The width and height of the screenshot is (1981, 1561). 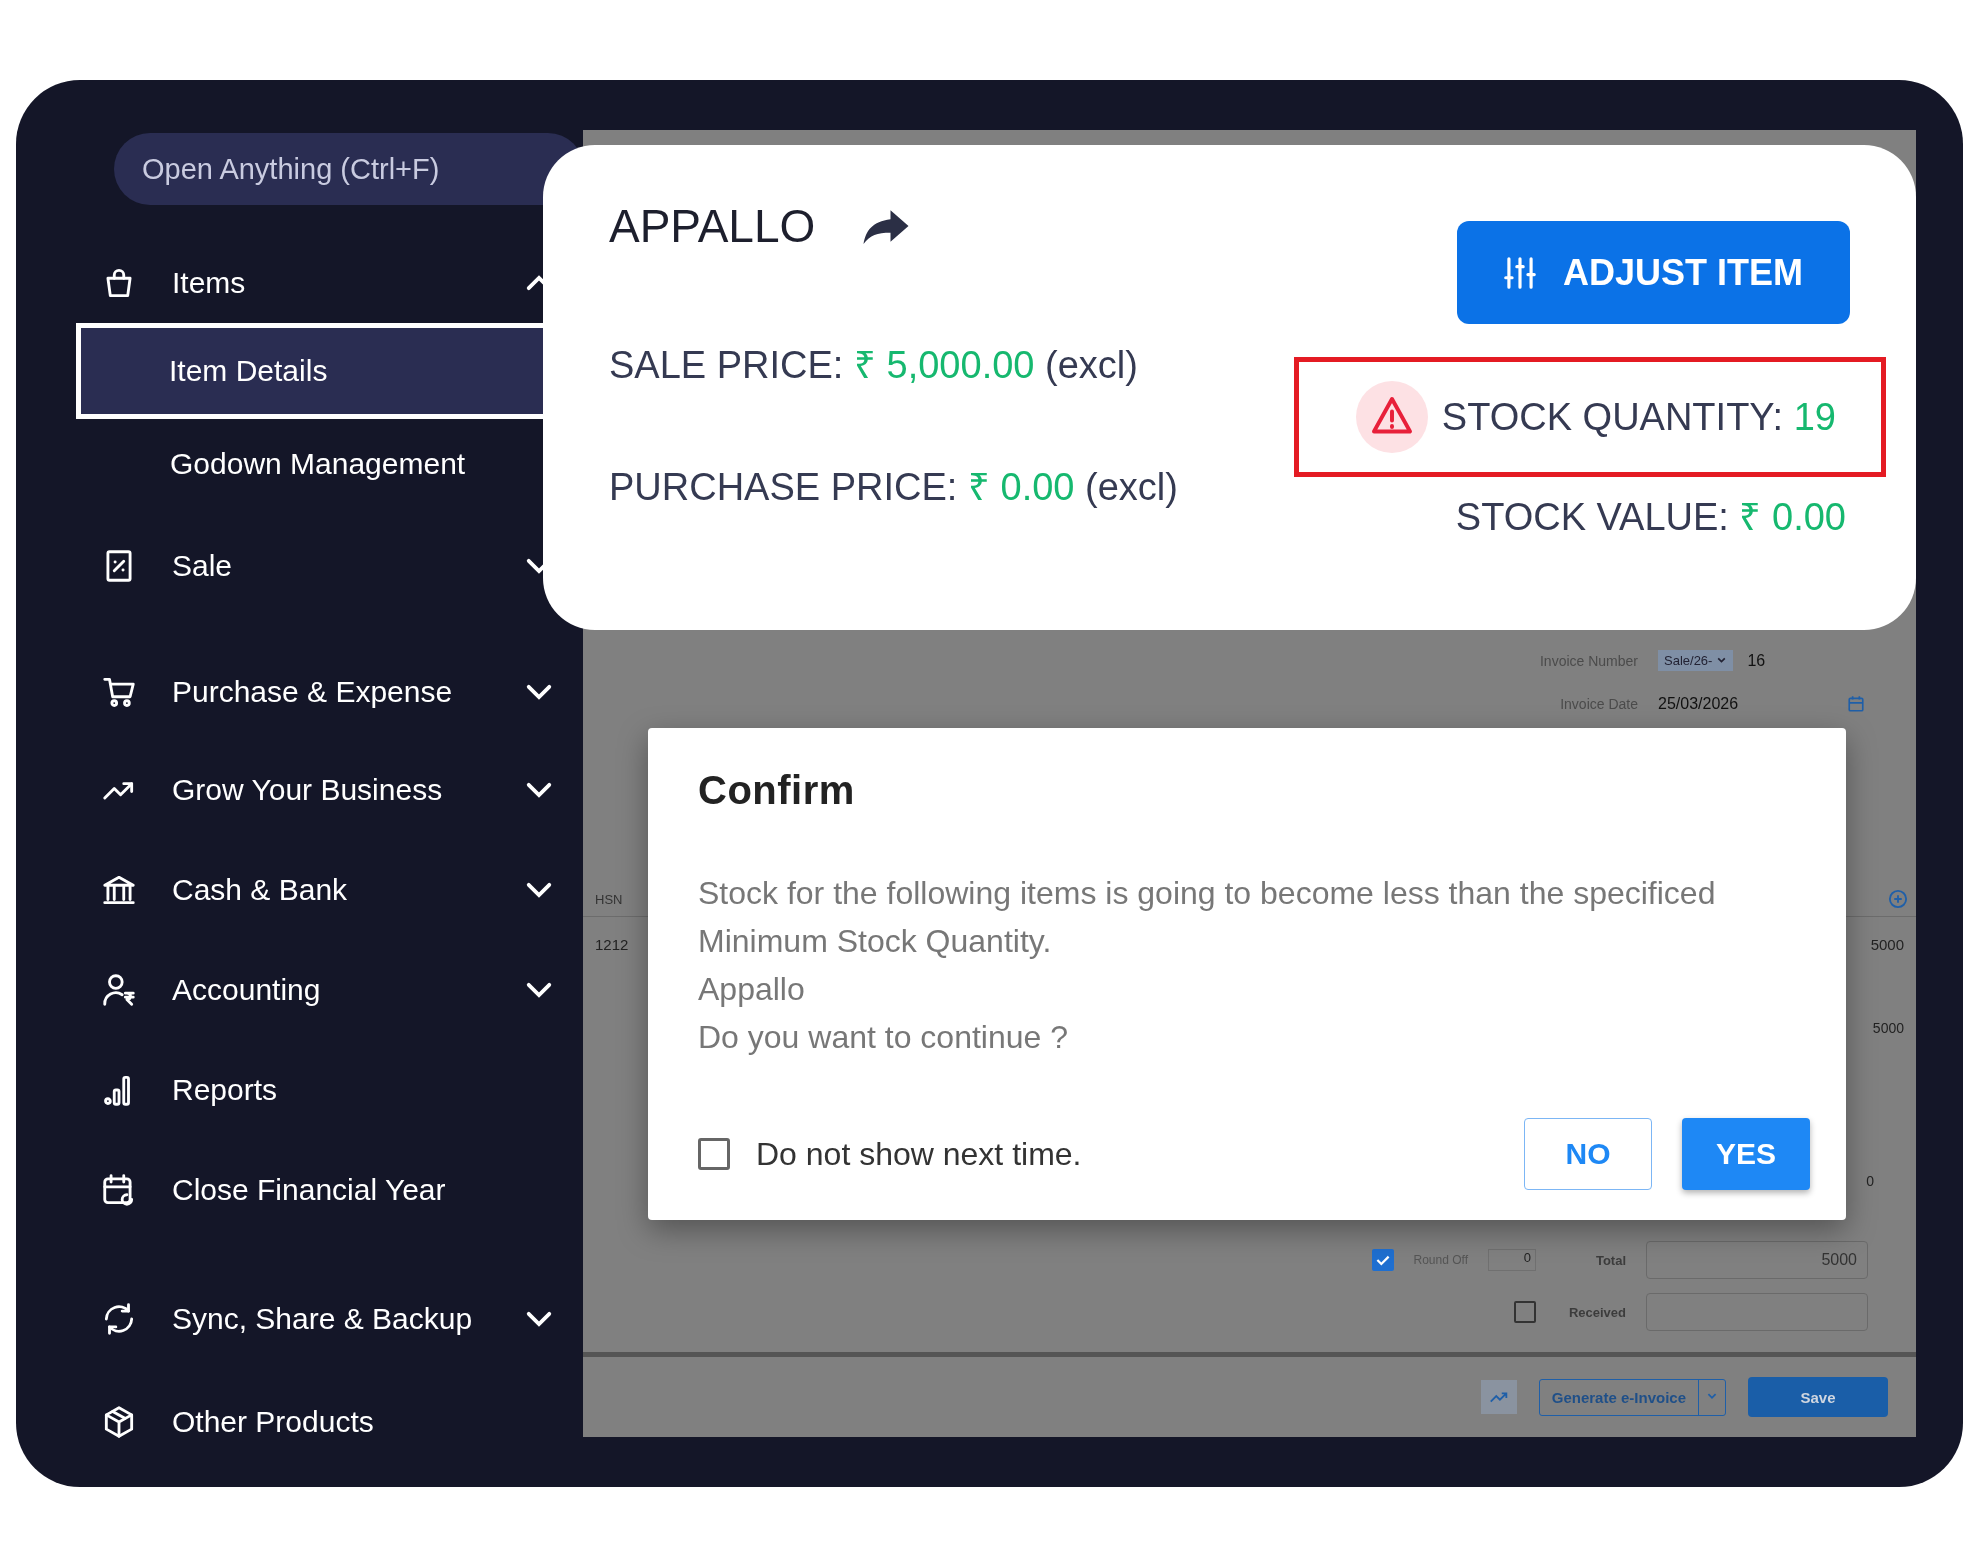 I want to click on confirm-button: YES, so click(x=1746, y=1154).